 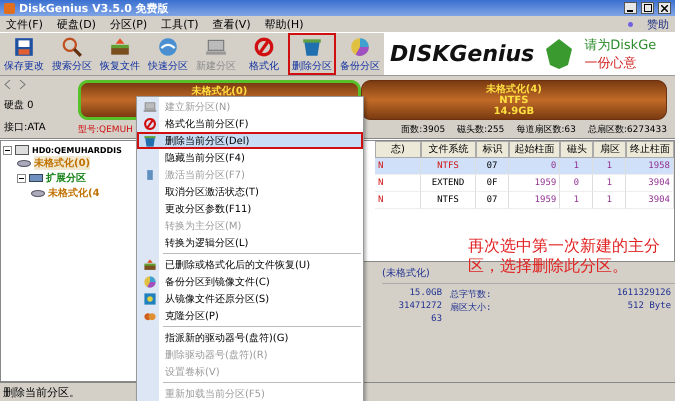 What do you see at coordinates (644, 294) in the screenshot?
I see `field-value: 1611329126` at bounding box center [644, 294].